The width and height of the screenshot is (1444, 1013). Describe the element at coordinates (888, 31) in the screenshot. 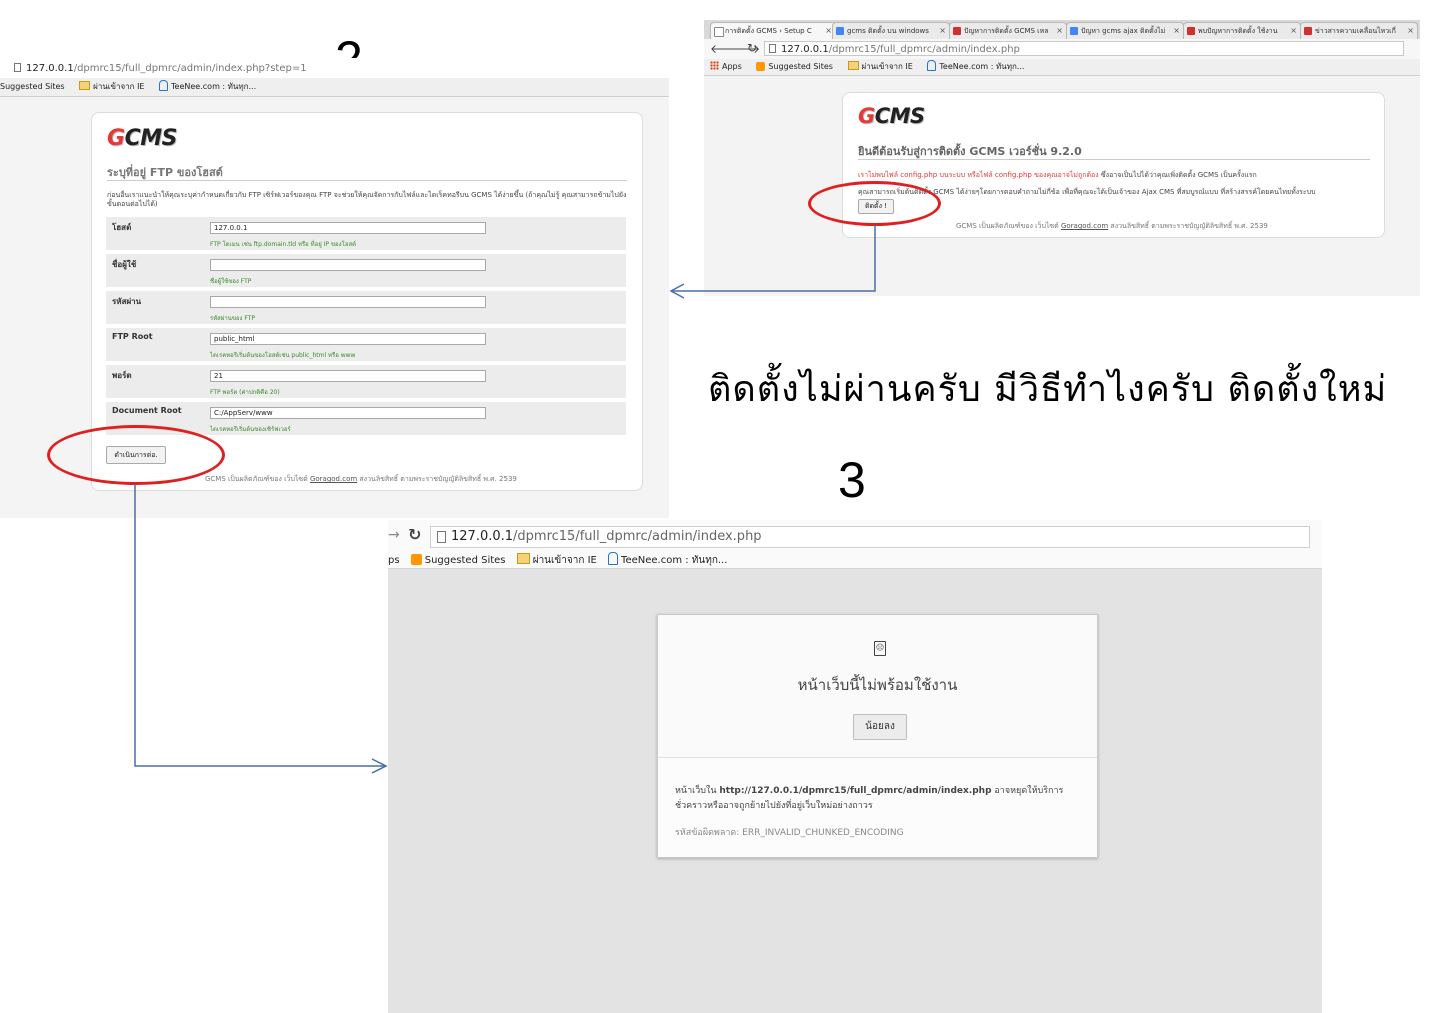

I see `tab-label: gcms ติดตั้ง บน windows` at that location.